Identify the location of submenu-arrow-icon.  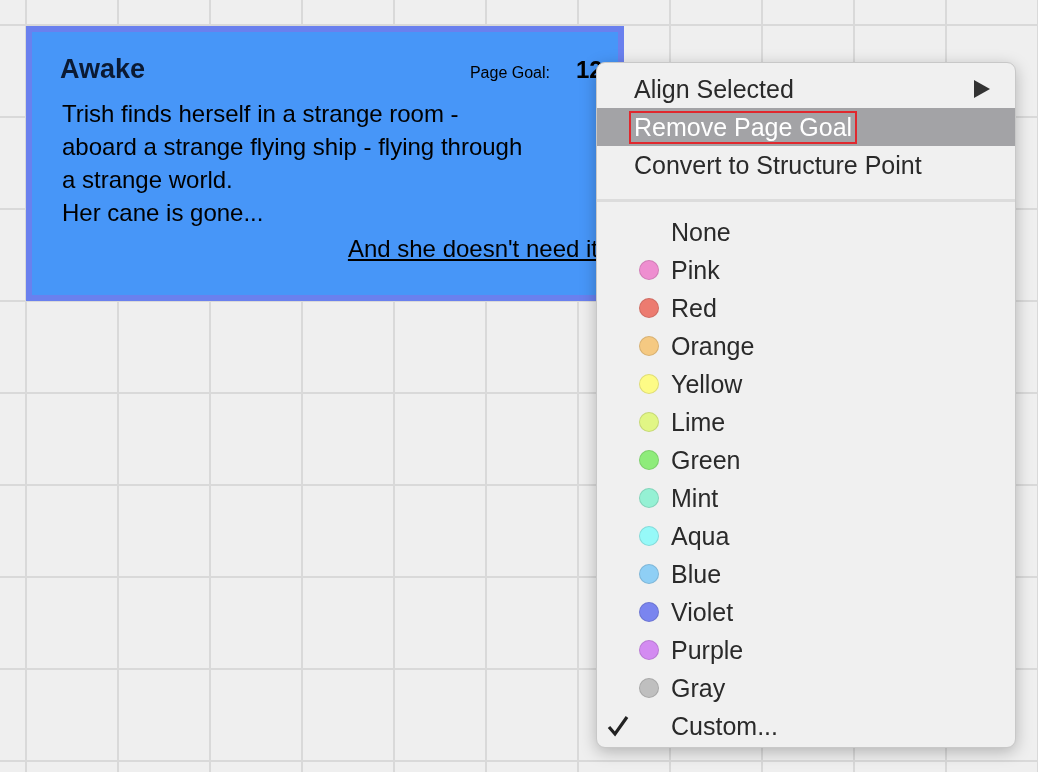
(982, 89).